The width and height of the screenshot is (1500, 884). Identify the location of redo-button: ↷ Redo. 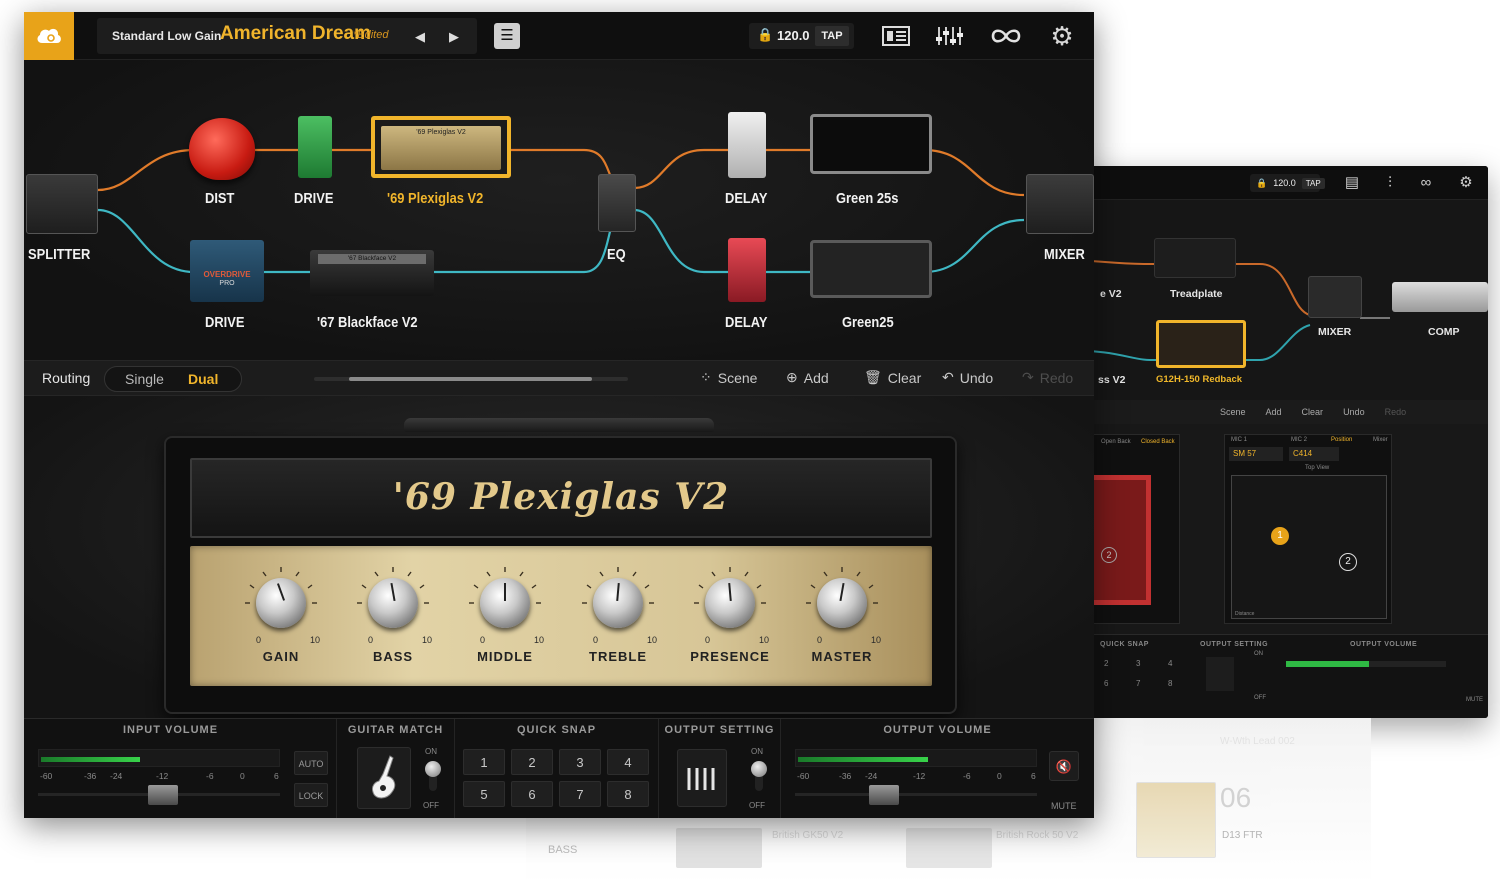
(1047, 377).